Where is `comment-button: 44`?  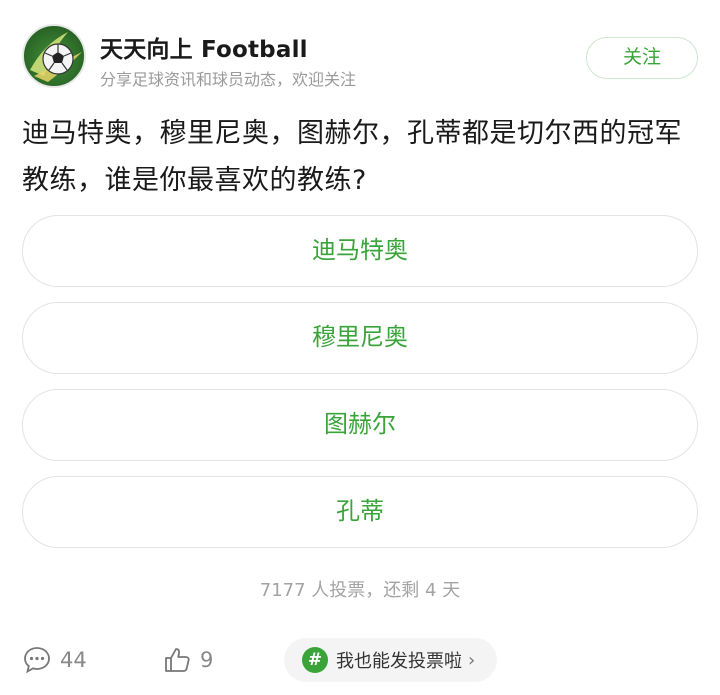
comment-button: 44 is located at coordinates (54, 660).